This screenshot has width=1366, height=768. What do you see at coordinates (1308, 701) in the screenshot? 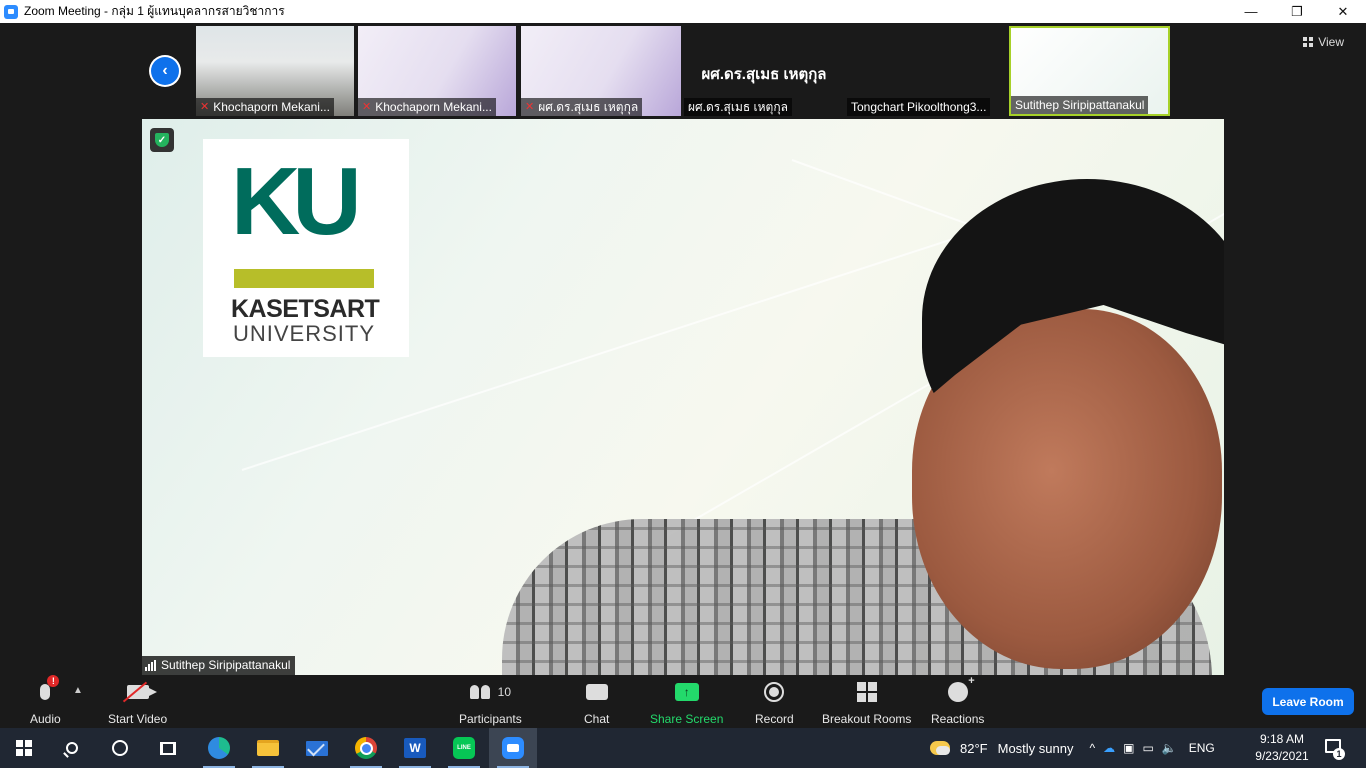
I see `leave-room-button: Leave Room` at bounding box center [1308, 701].